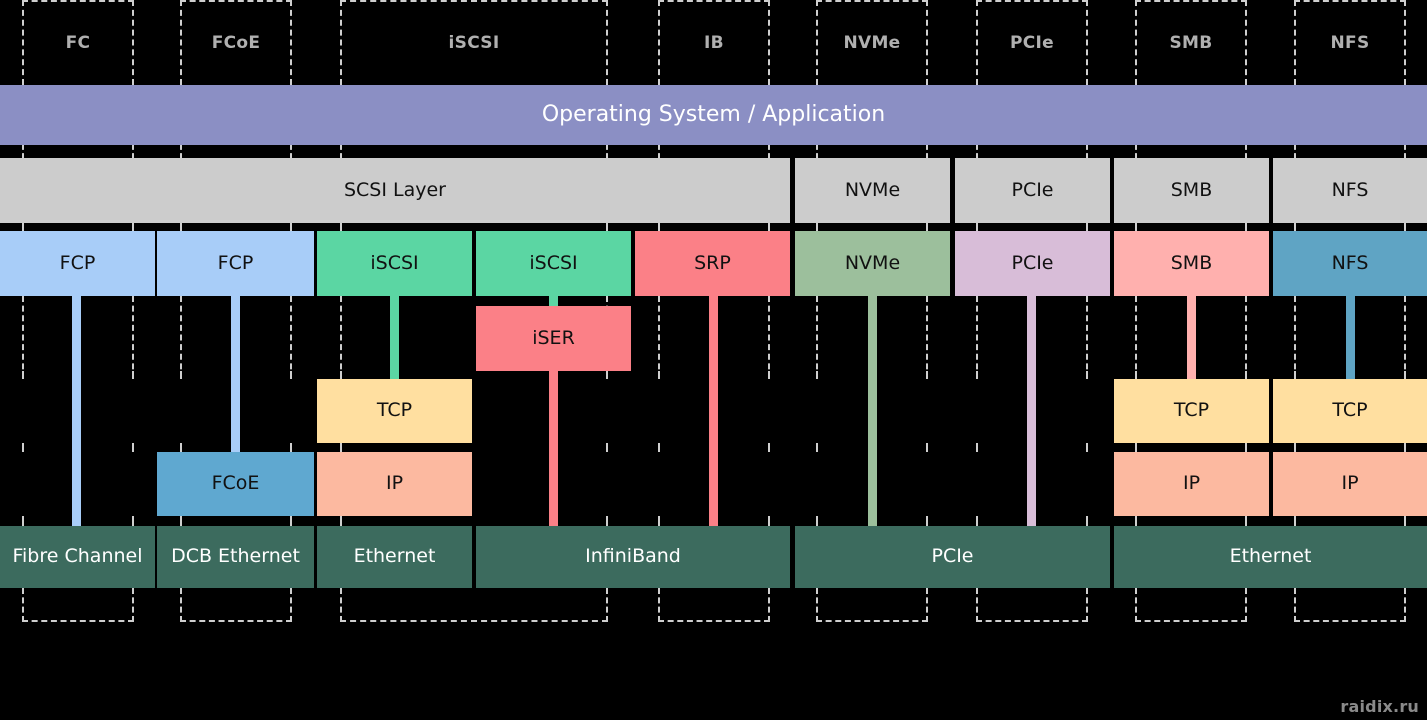  What do you see at coordinates (1191, 263) in the screenshot?
I see `protocol-box-smb: SMB` at bounding box center [1191, 263].